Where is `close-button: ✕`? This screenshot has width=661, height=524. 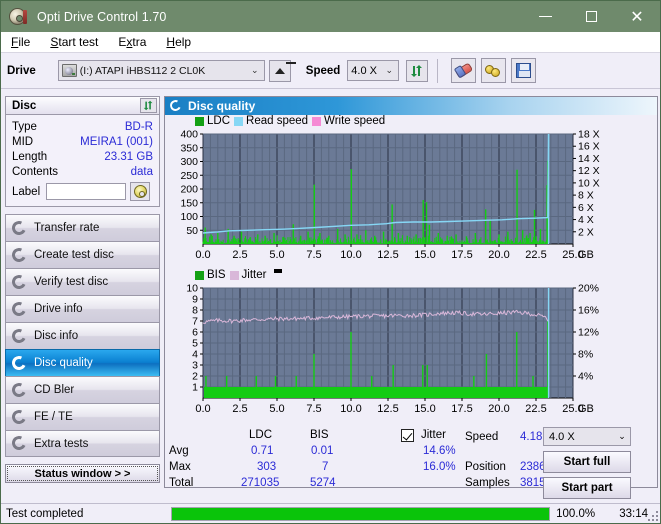
close-button: ✕ is located at coordinates (637, 16).